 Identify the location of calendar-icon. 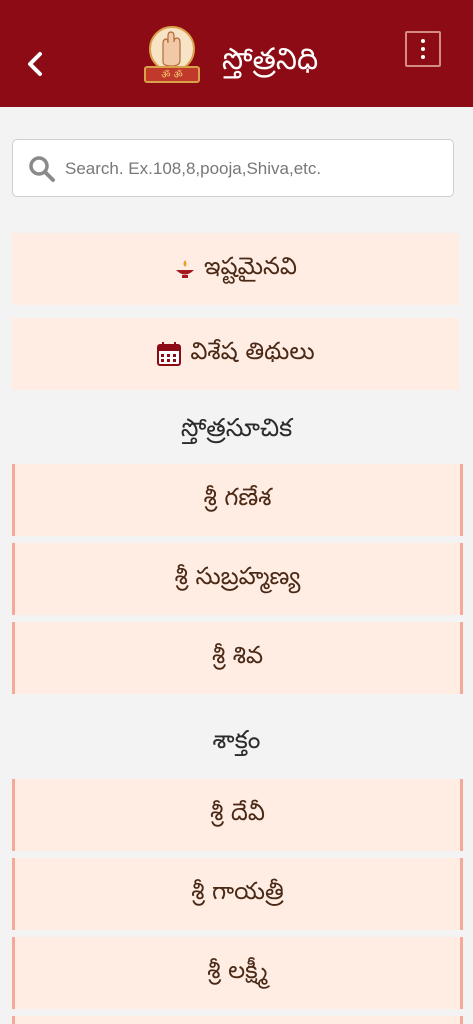
(169, 354).